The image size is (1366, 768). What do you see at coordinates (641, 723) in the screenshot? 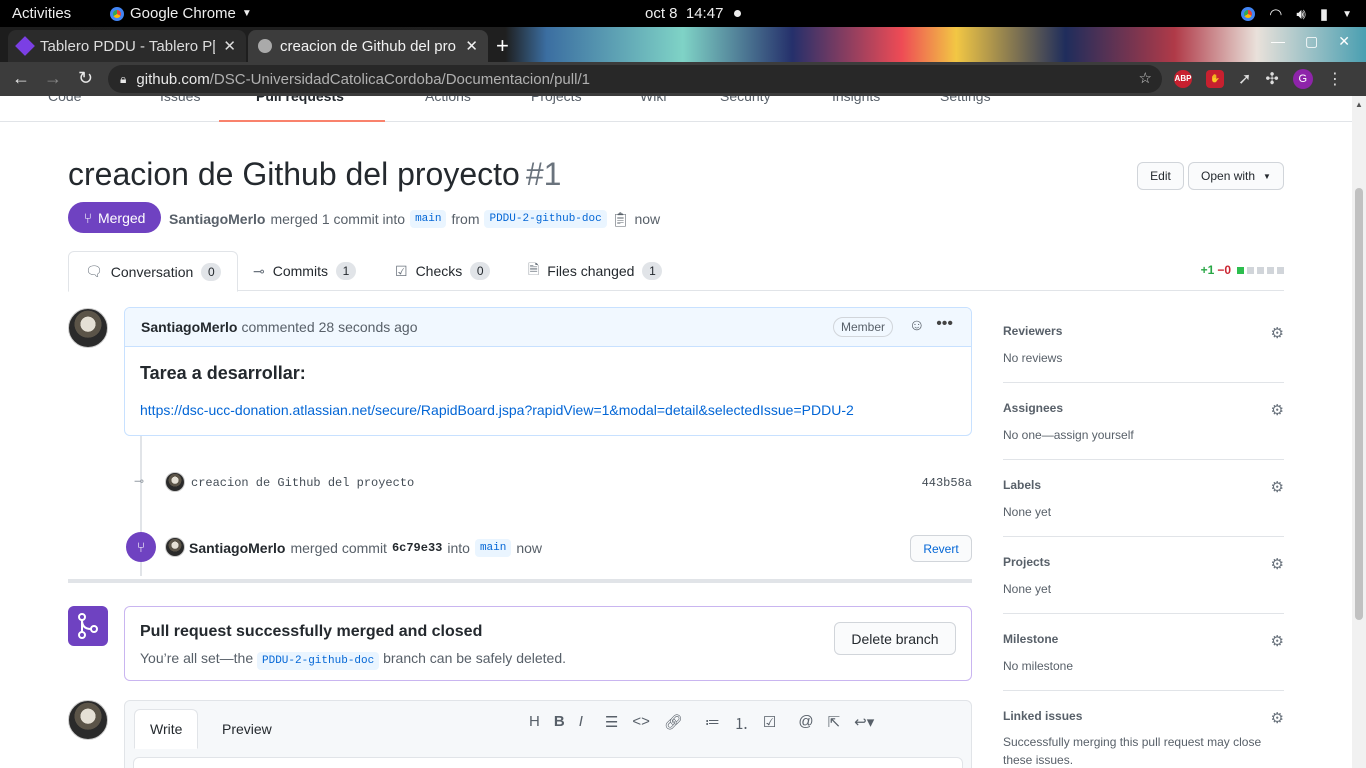
I see `code-icon: <>` at bounding box center [641, 723].